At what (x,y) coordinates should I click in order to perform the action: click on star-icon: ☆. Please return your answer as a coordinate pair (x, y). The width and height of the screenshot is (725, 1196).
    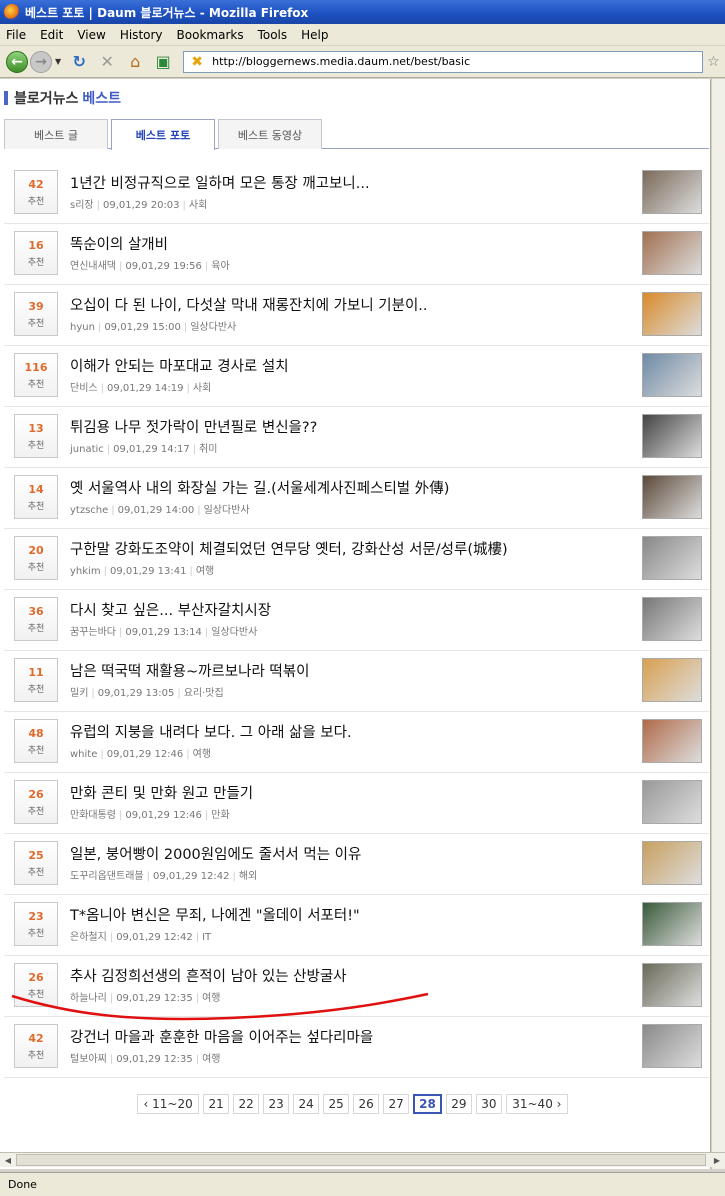
    Looking at the image, I should click on (713, 62).